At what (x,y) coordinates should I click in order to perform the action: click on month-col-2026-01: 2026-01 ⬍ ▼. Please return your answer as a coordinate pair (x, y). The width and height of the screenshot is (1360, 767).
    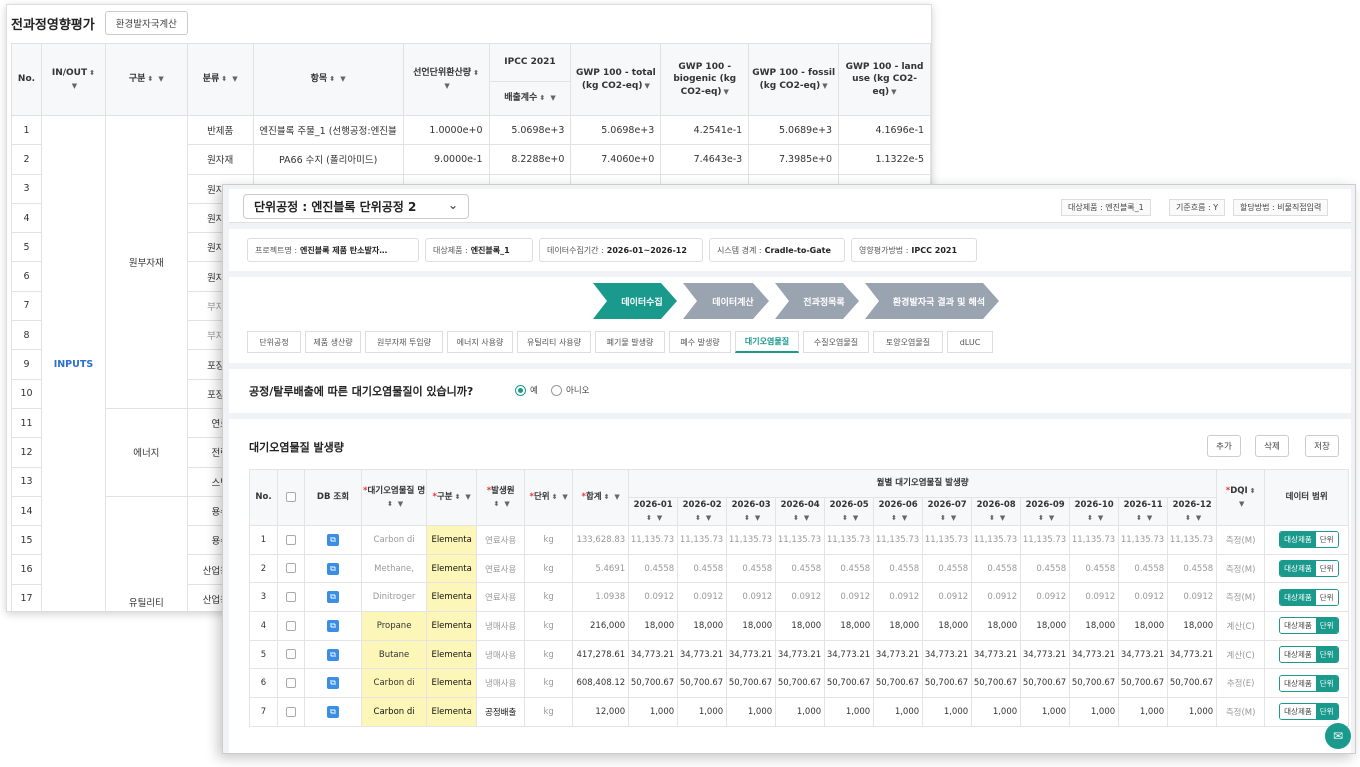
    Looking at the image, I should click on (653, 511).